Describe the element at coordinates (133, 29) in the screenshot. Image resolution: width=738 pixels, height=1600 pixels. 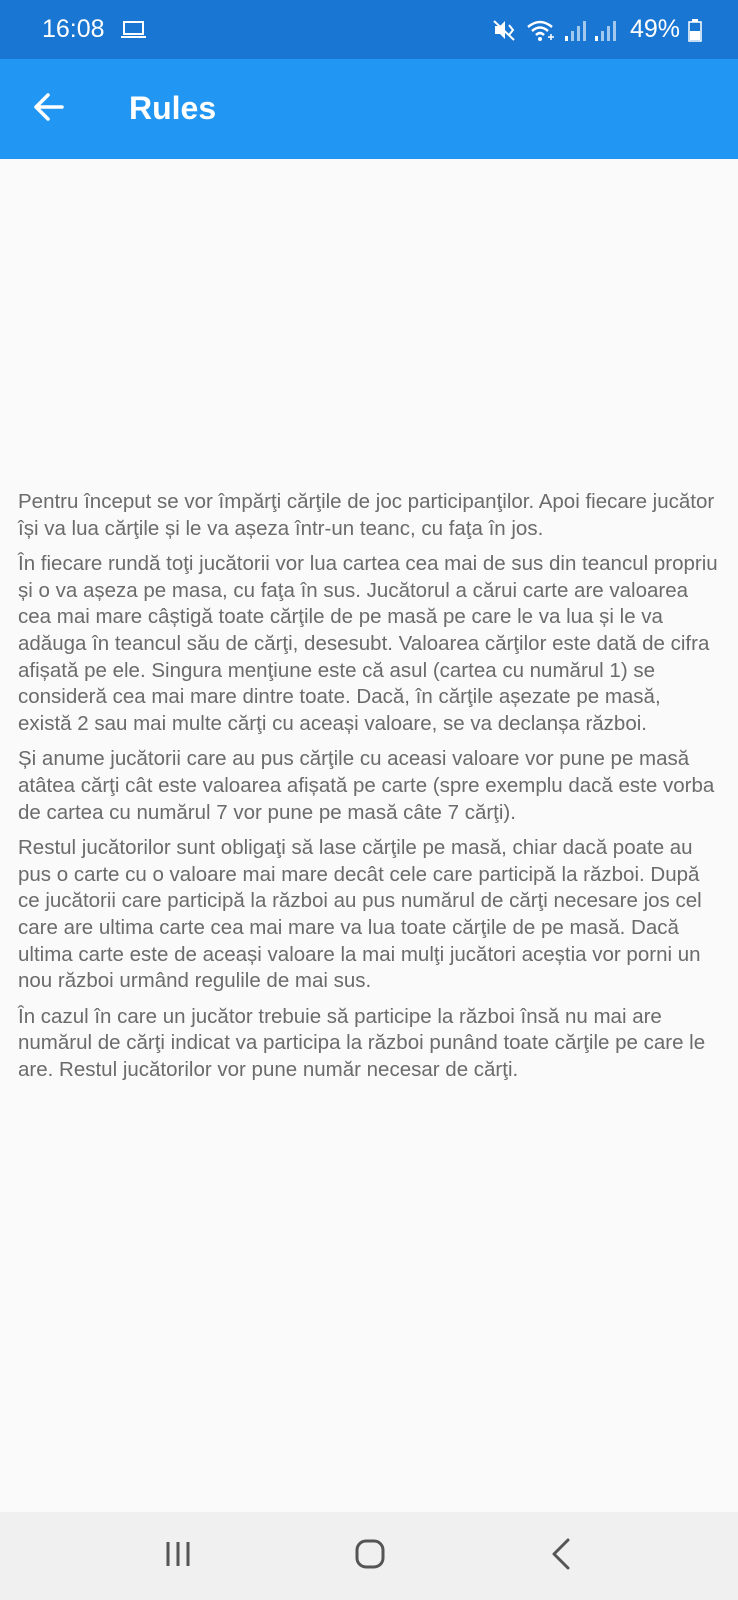
I see `laptop-icon` at that location.